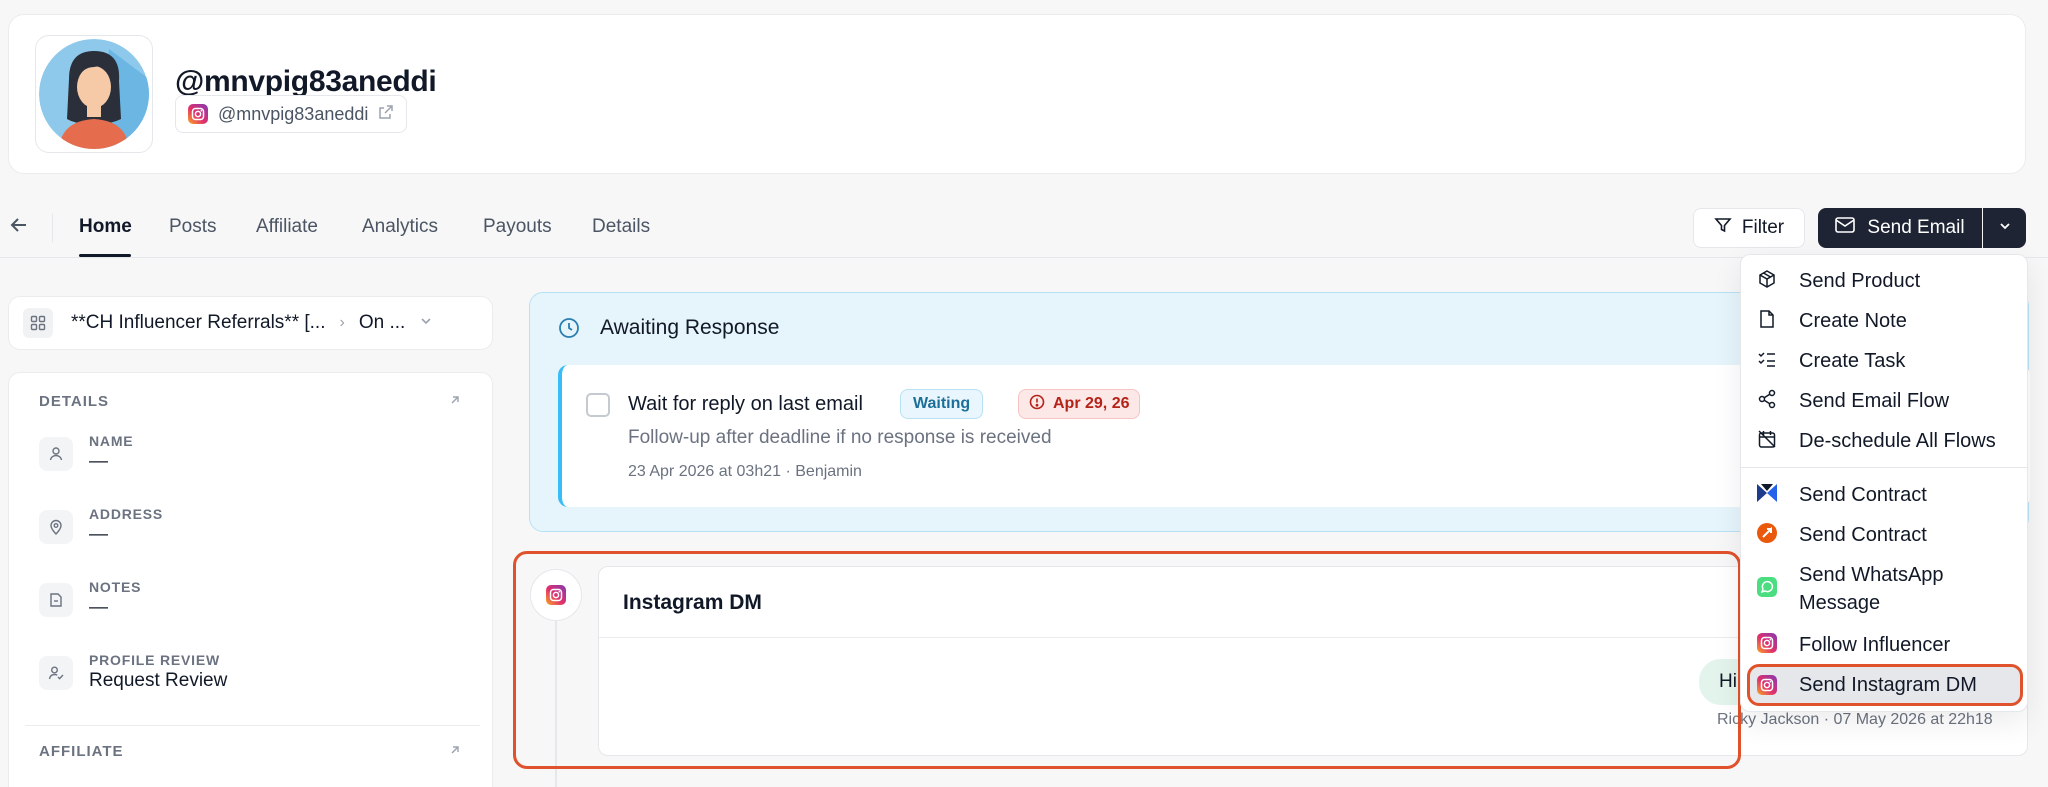  What do you see at coordinates (1860, 281) in the screenshot?
I see `menu-item-label: Send Product` at bounding box center [1860, 281].